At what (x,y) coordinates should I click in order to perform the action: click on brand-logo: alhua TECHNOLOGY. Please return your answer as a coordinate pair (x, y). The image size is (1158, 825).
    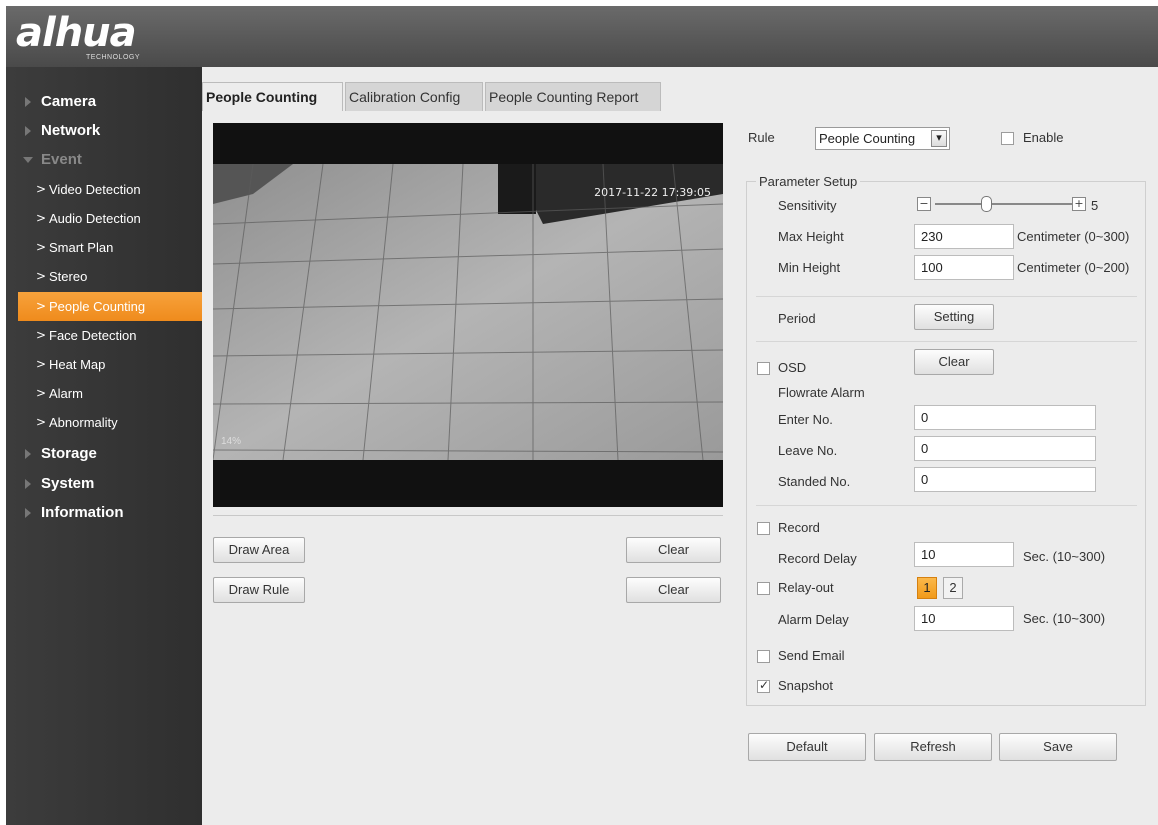
    Looking at the image, I should click on (101, 37).